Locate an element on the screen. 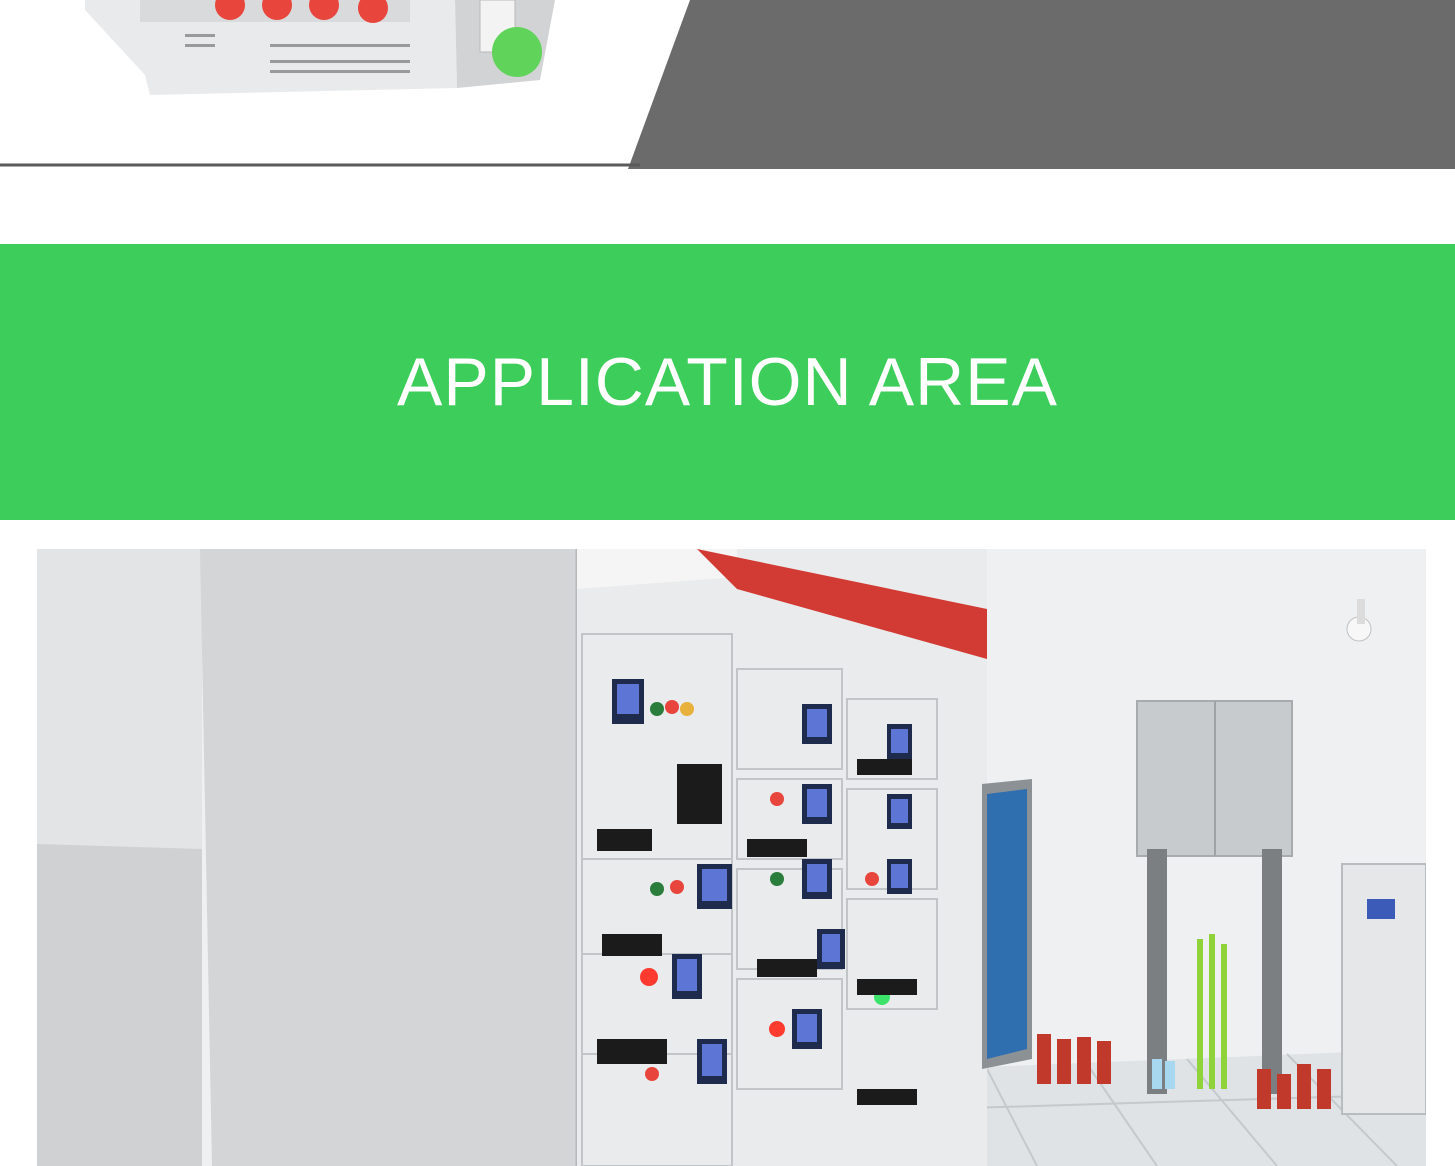 The width and height of the screenshot is (1455, 1166). section-title: APPLICATION AREA is located at coordinates (727, 382).